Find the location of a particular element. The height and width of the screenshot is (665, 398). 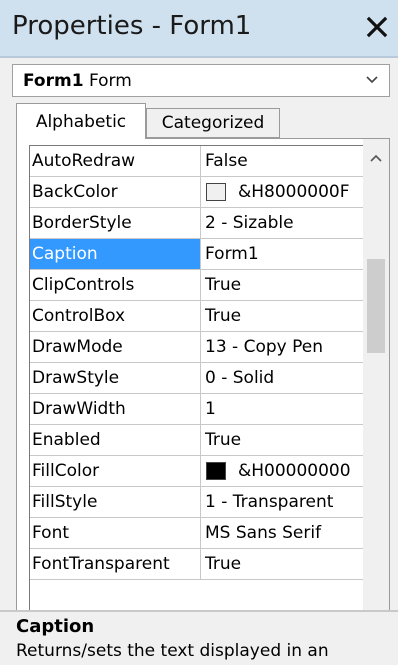

property-value: False is located at coordinates (290, 161).